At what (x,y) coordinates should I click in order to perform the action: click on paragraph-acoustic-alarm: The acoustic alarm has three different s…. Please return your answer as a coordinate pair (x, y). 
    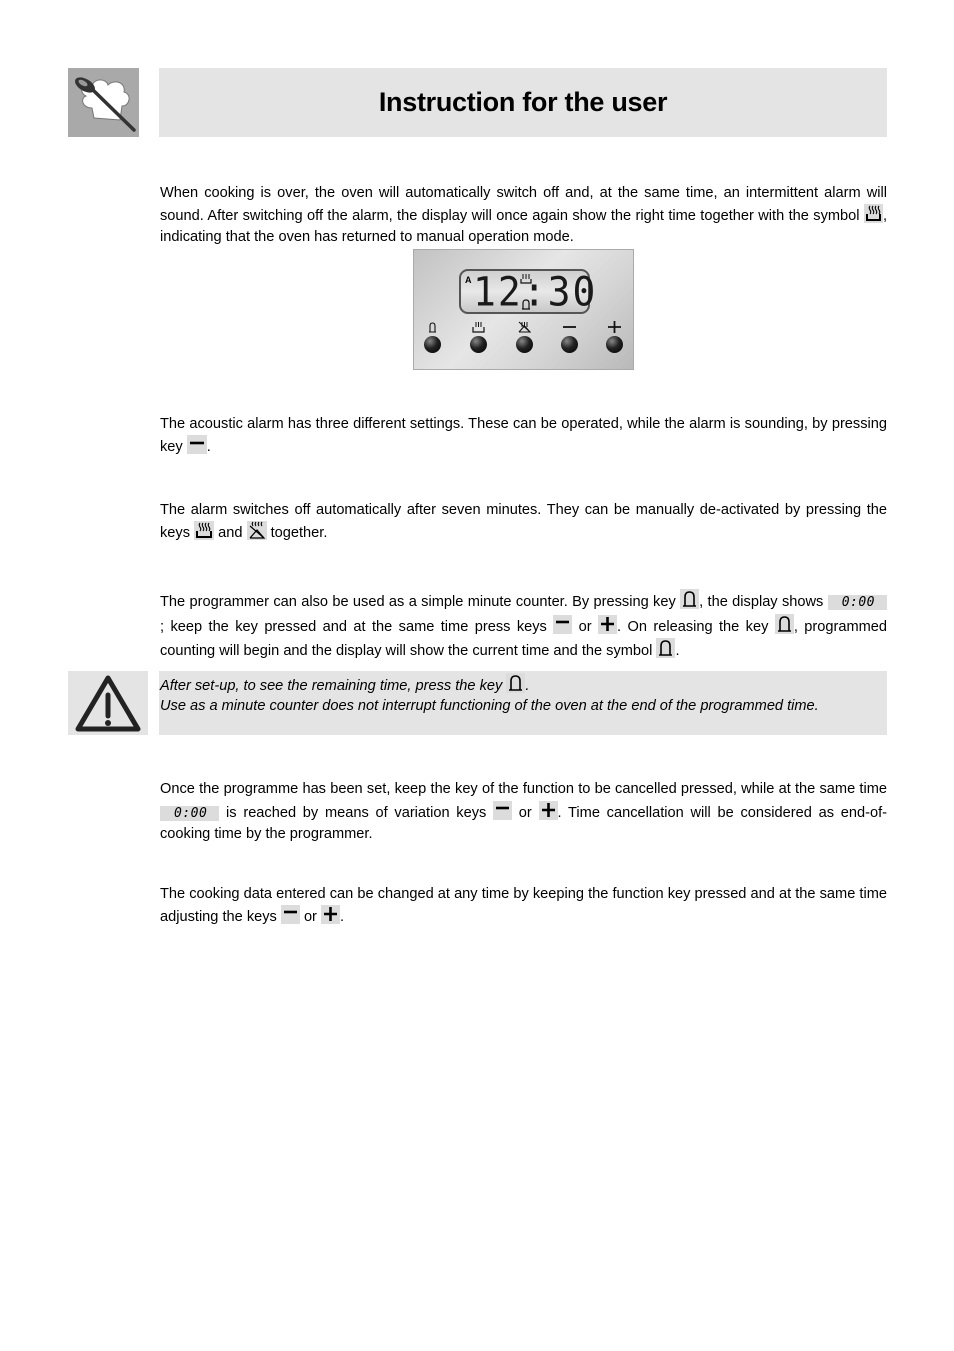
    Looking at the image, I should click on (523, 435).